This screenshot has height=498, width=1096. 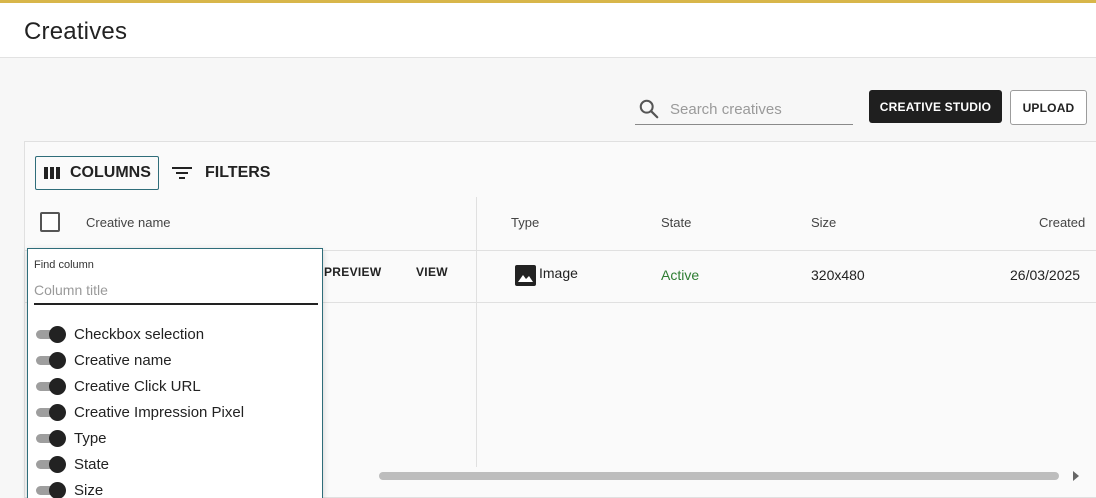 I want to click on find-column-label: Find column, so click(x=64, y=265).